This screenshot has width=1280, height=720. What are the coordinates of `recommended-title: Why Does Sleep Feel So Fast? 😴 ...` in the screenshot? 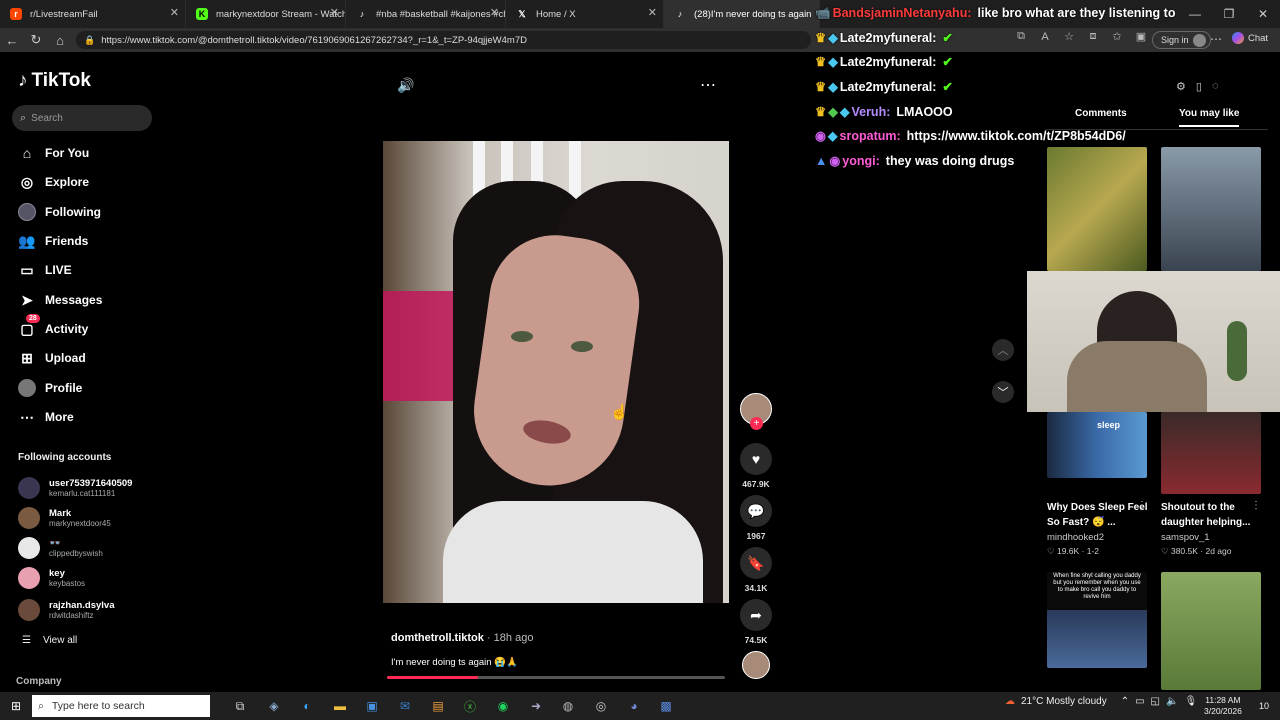 It's located at (1099, 515).